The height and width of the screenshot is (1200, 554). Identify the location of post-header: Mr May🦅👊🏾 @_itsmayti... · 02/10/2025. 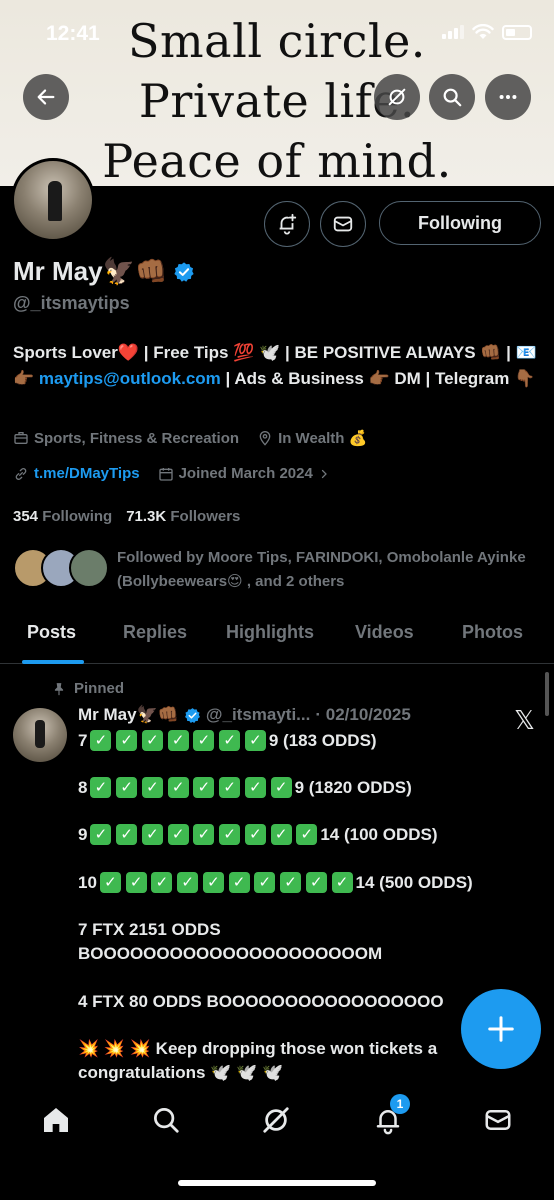
(244, 715).